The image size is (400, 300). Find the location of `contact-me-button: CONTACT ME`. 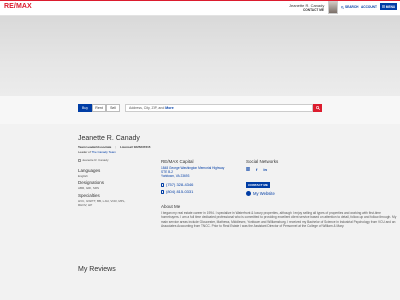

contact-me-button: CONTACT ME is located at coordinates (258, 185).